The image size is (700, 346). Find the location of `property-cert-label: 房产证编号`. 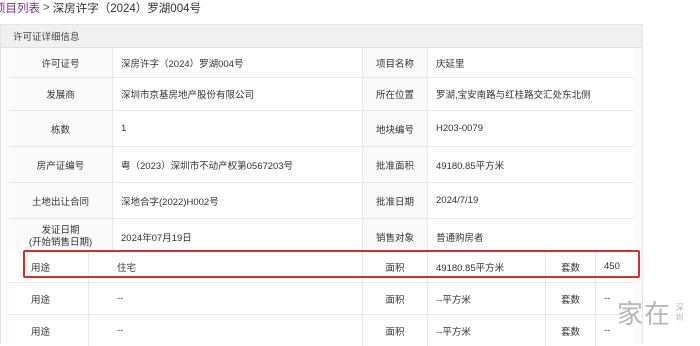

property-cert-label: 房产证编号 is located at coordinates (61, 164).